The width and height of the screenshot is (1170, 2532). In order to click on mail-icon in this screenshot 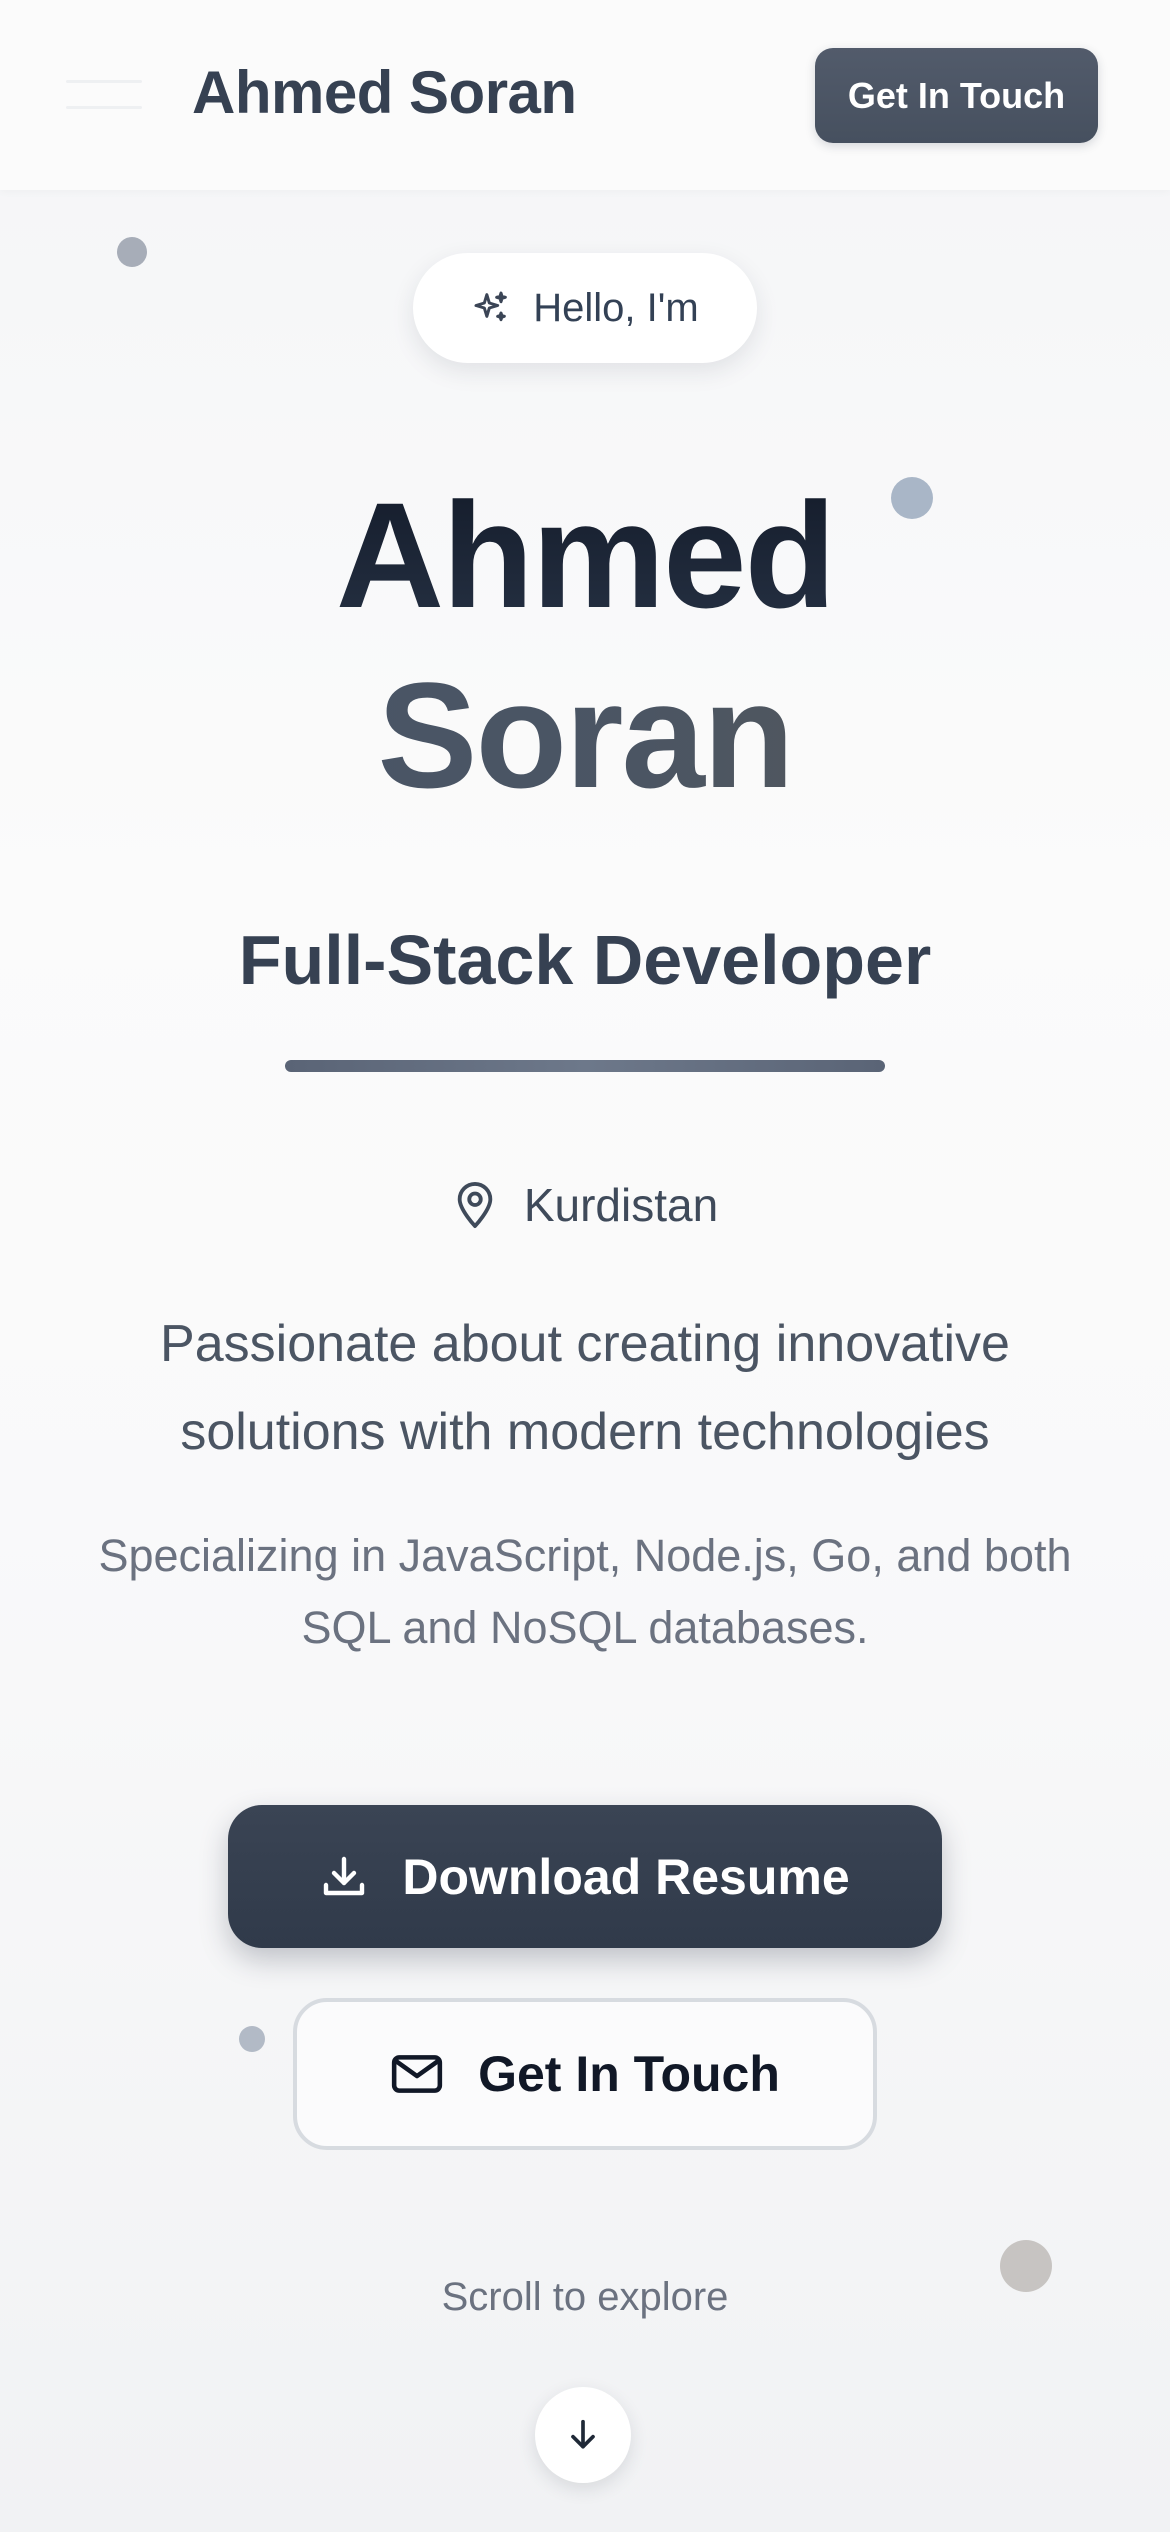, I will do `click(417, 2074)`.